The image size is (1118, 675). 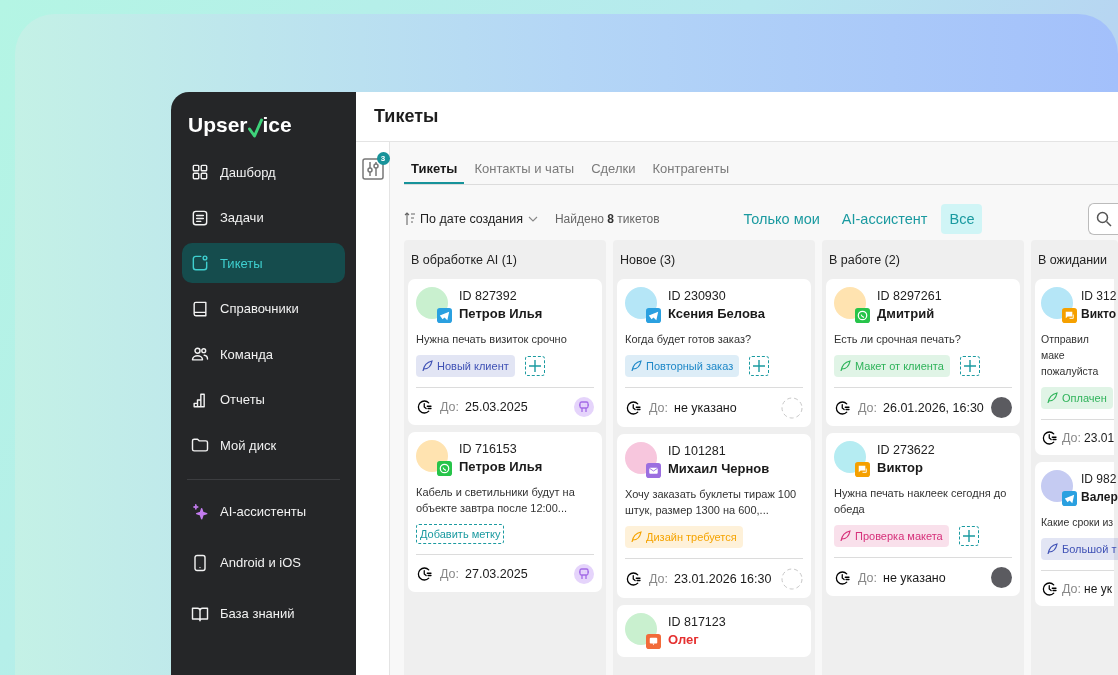 What do you see at coordinates (684, 640) in the screenshot?
I see `client-name: Олег` at bounding box center [684, 640].